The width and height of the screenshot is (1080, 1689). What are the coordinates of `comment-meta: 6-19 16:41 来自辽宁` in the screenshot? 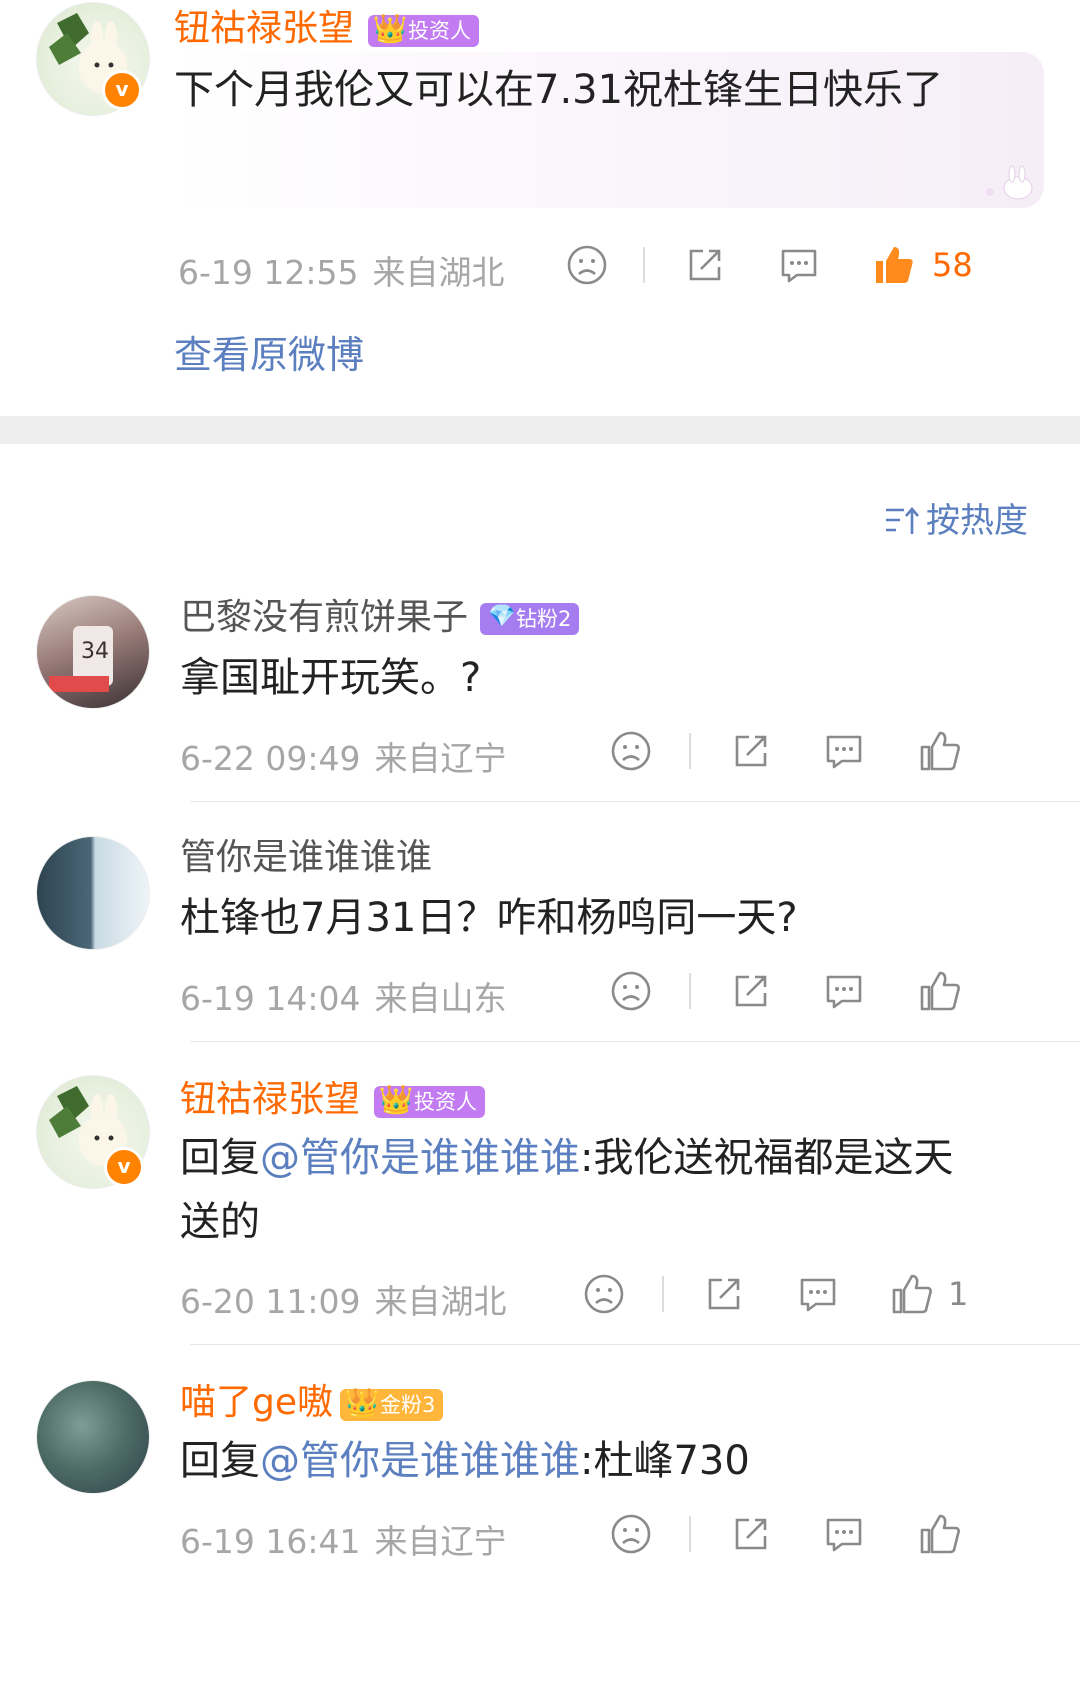 It's located at (343, 1539).